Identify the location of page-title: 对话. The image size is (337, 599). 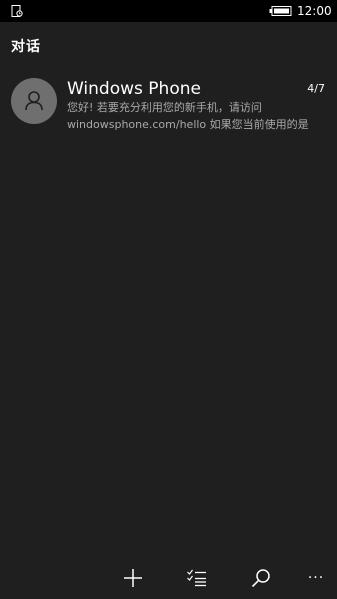
(26, 47).